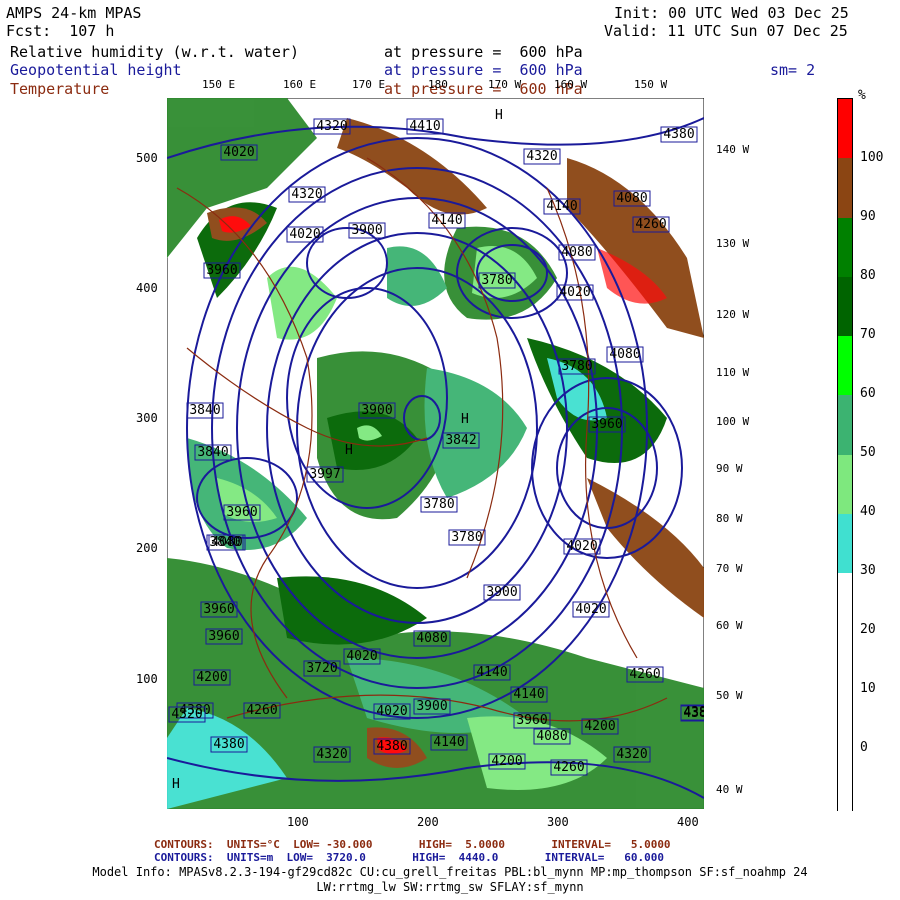 Image resolution: width=900 pixels, height=900 pixels. What do you see at coordinates (731, 13) in the screenshot?
I see `init-time: Init: 00 UTC Wed 03 Dec 25` at bounding box center [731, 13].